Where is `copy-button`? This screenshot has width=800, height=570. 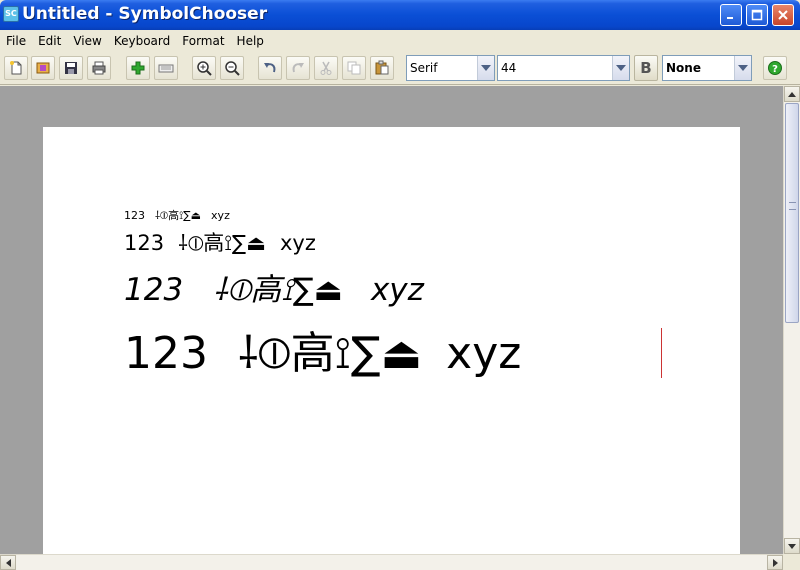 copy-button is located at coordinates (354, 68).